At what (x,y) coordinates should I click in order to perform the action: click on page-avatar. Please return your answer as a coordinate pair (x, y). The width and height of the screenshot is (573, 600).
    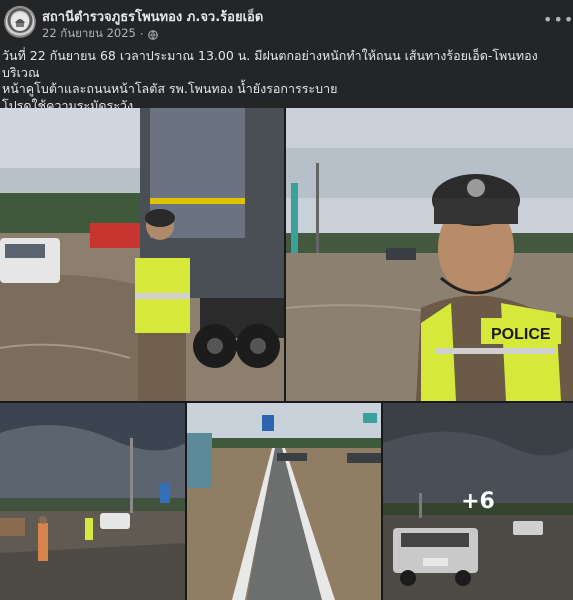
    Looking at the image, I should click on (20, 22).